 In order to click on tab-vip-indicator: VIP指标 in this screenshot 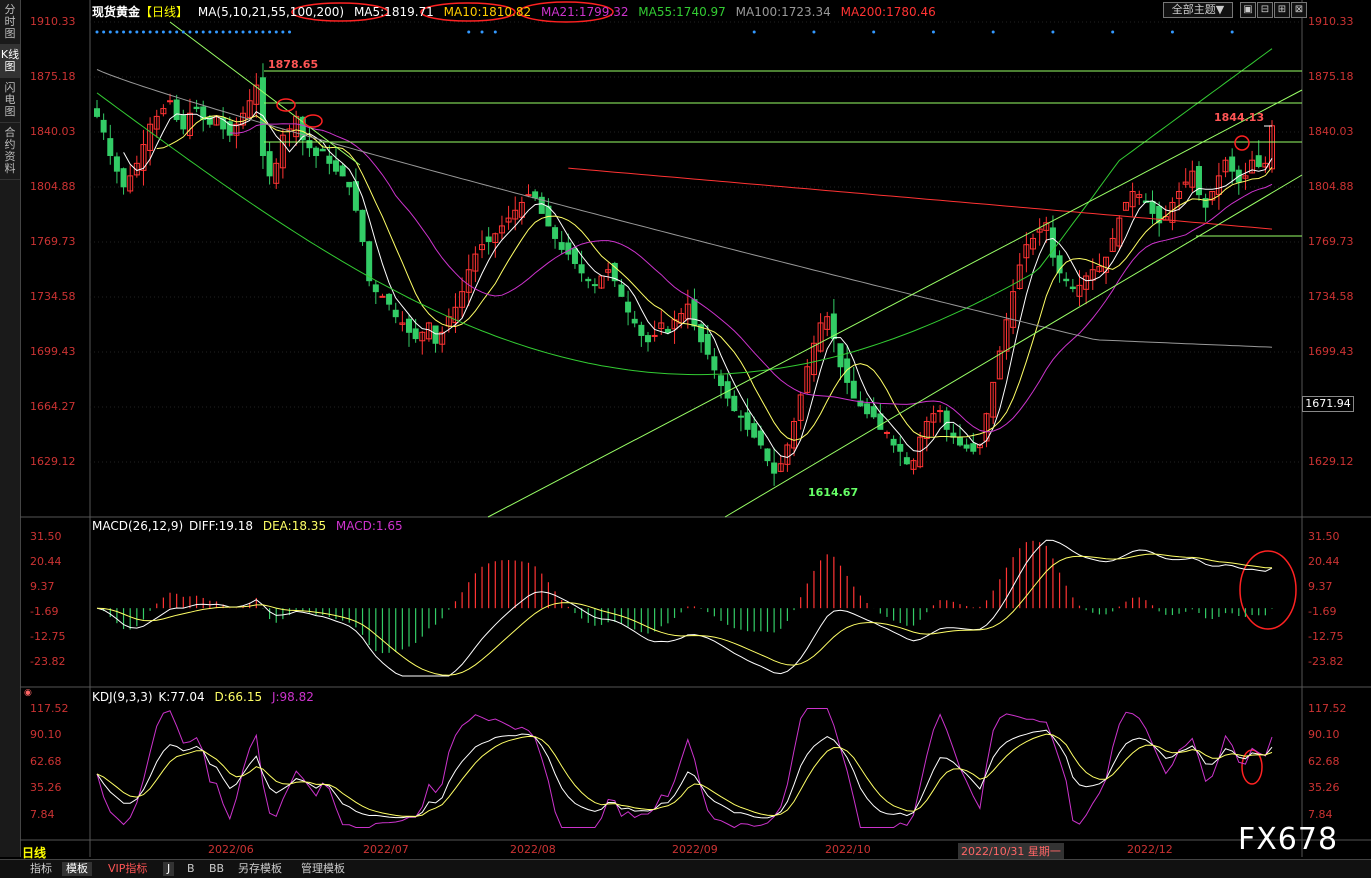, I will do `click(127, 869)`.